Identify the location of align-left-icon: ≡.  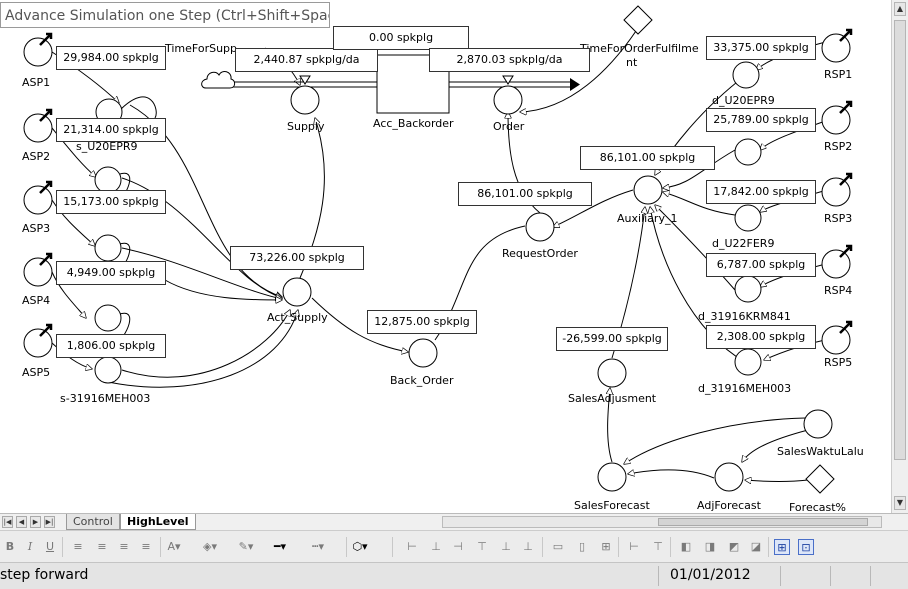
(78, 547).